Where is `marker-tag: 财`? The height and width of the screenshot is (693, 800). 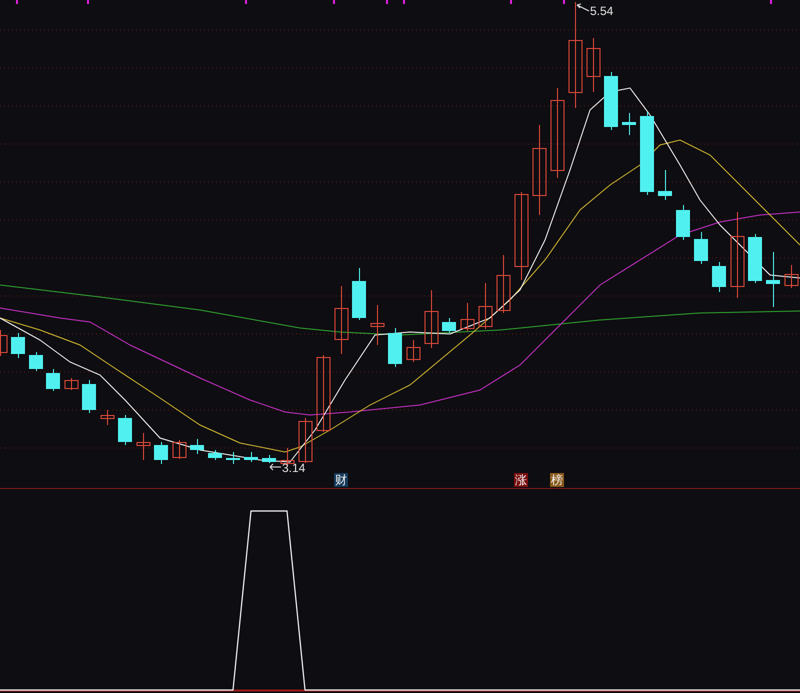
marker-tag: 财 is located at coordinates (341, 480).